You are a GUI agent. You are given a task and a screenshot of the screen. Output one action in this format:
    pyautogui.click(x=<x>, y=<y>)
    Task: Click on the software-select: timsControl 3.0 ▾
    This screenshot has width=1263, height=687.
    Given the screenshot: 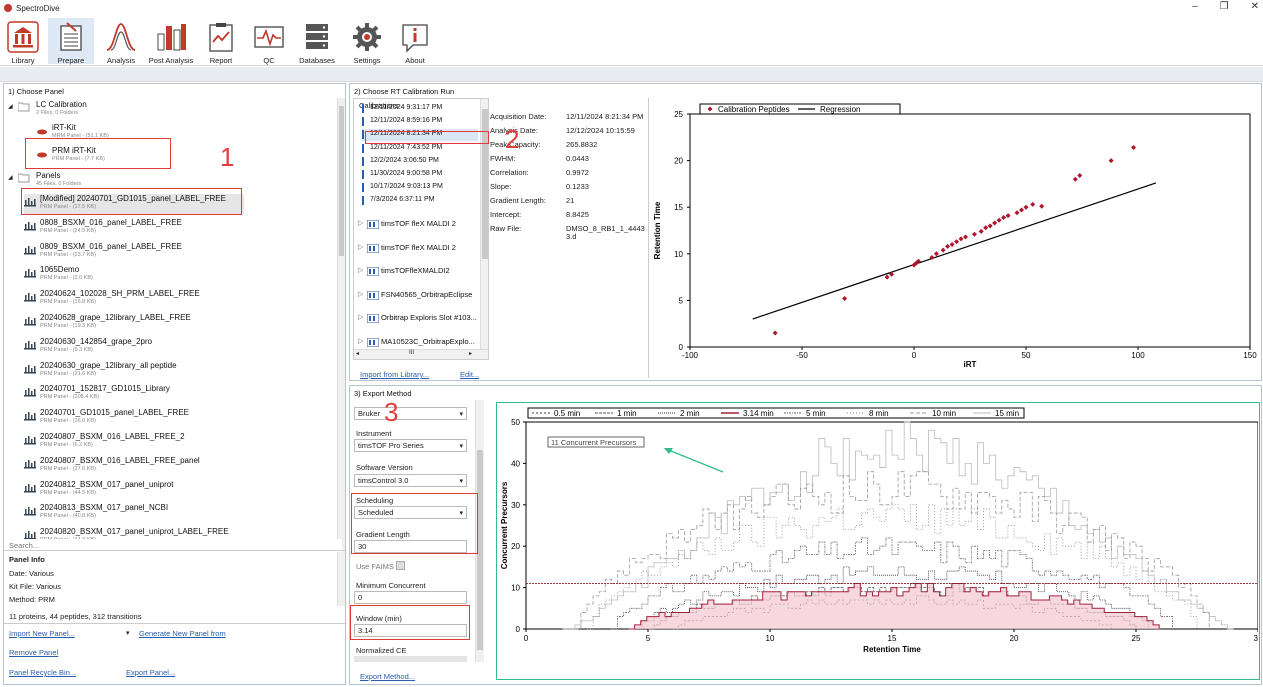 What is the action you would take?
    pyautogui.click(x=410, y=480)
    